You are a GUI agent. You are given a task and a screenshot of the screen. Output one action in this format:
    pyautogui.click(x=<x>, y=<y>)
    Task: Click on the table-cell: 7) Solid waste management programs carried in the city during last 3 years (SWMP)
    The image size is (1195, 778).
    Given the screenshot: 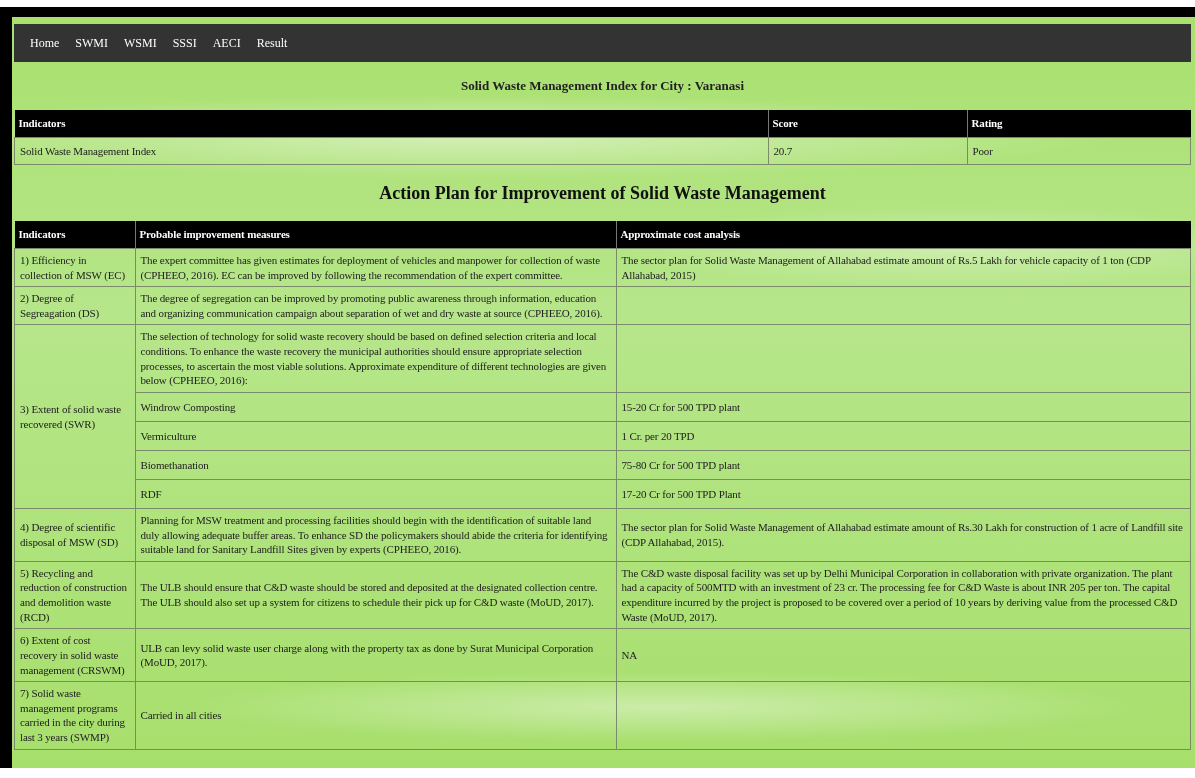 What is the action you would take?
    pyautogui.click(x=74, y=715)
    